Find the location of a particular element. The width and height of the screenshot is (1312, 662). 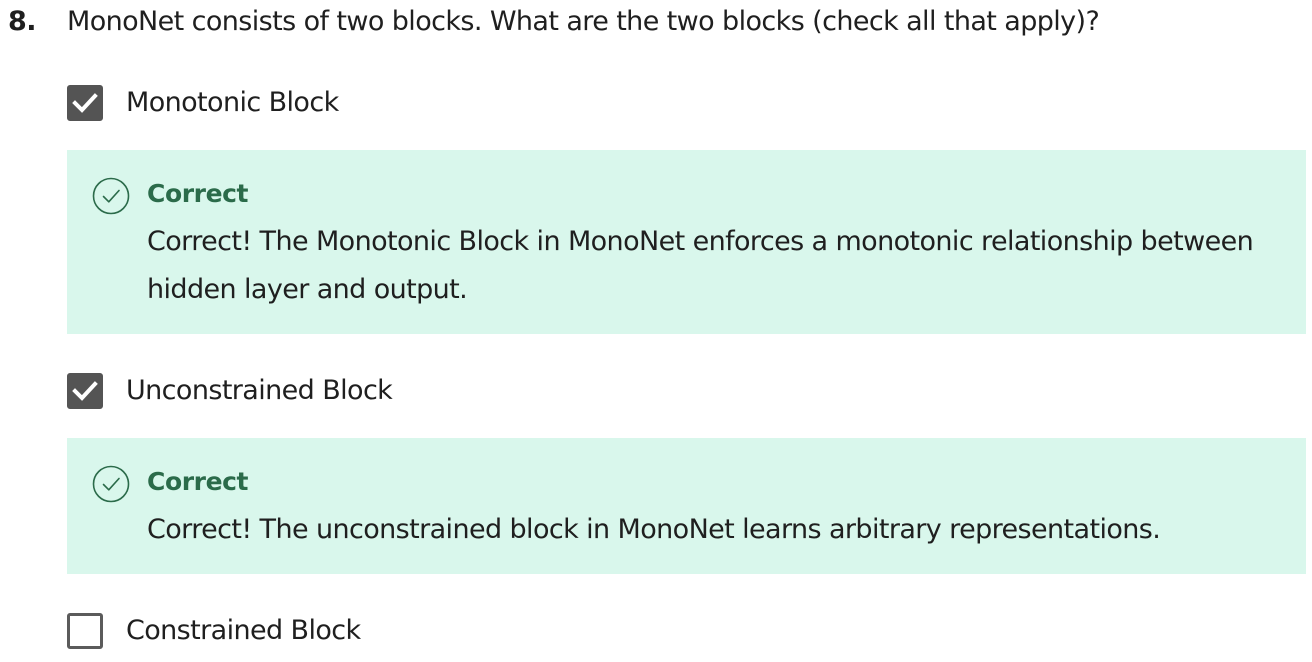

option-monotonic-block: Monotonic Block is located at coordinates (203, 103).